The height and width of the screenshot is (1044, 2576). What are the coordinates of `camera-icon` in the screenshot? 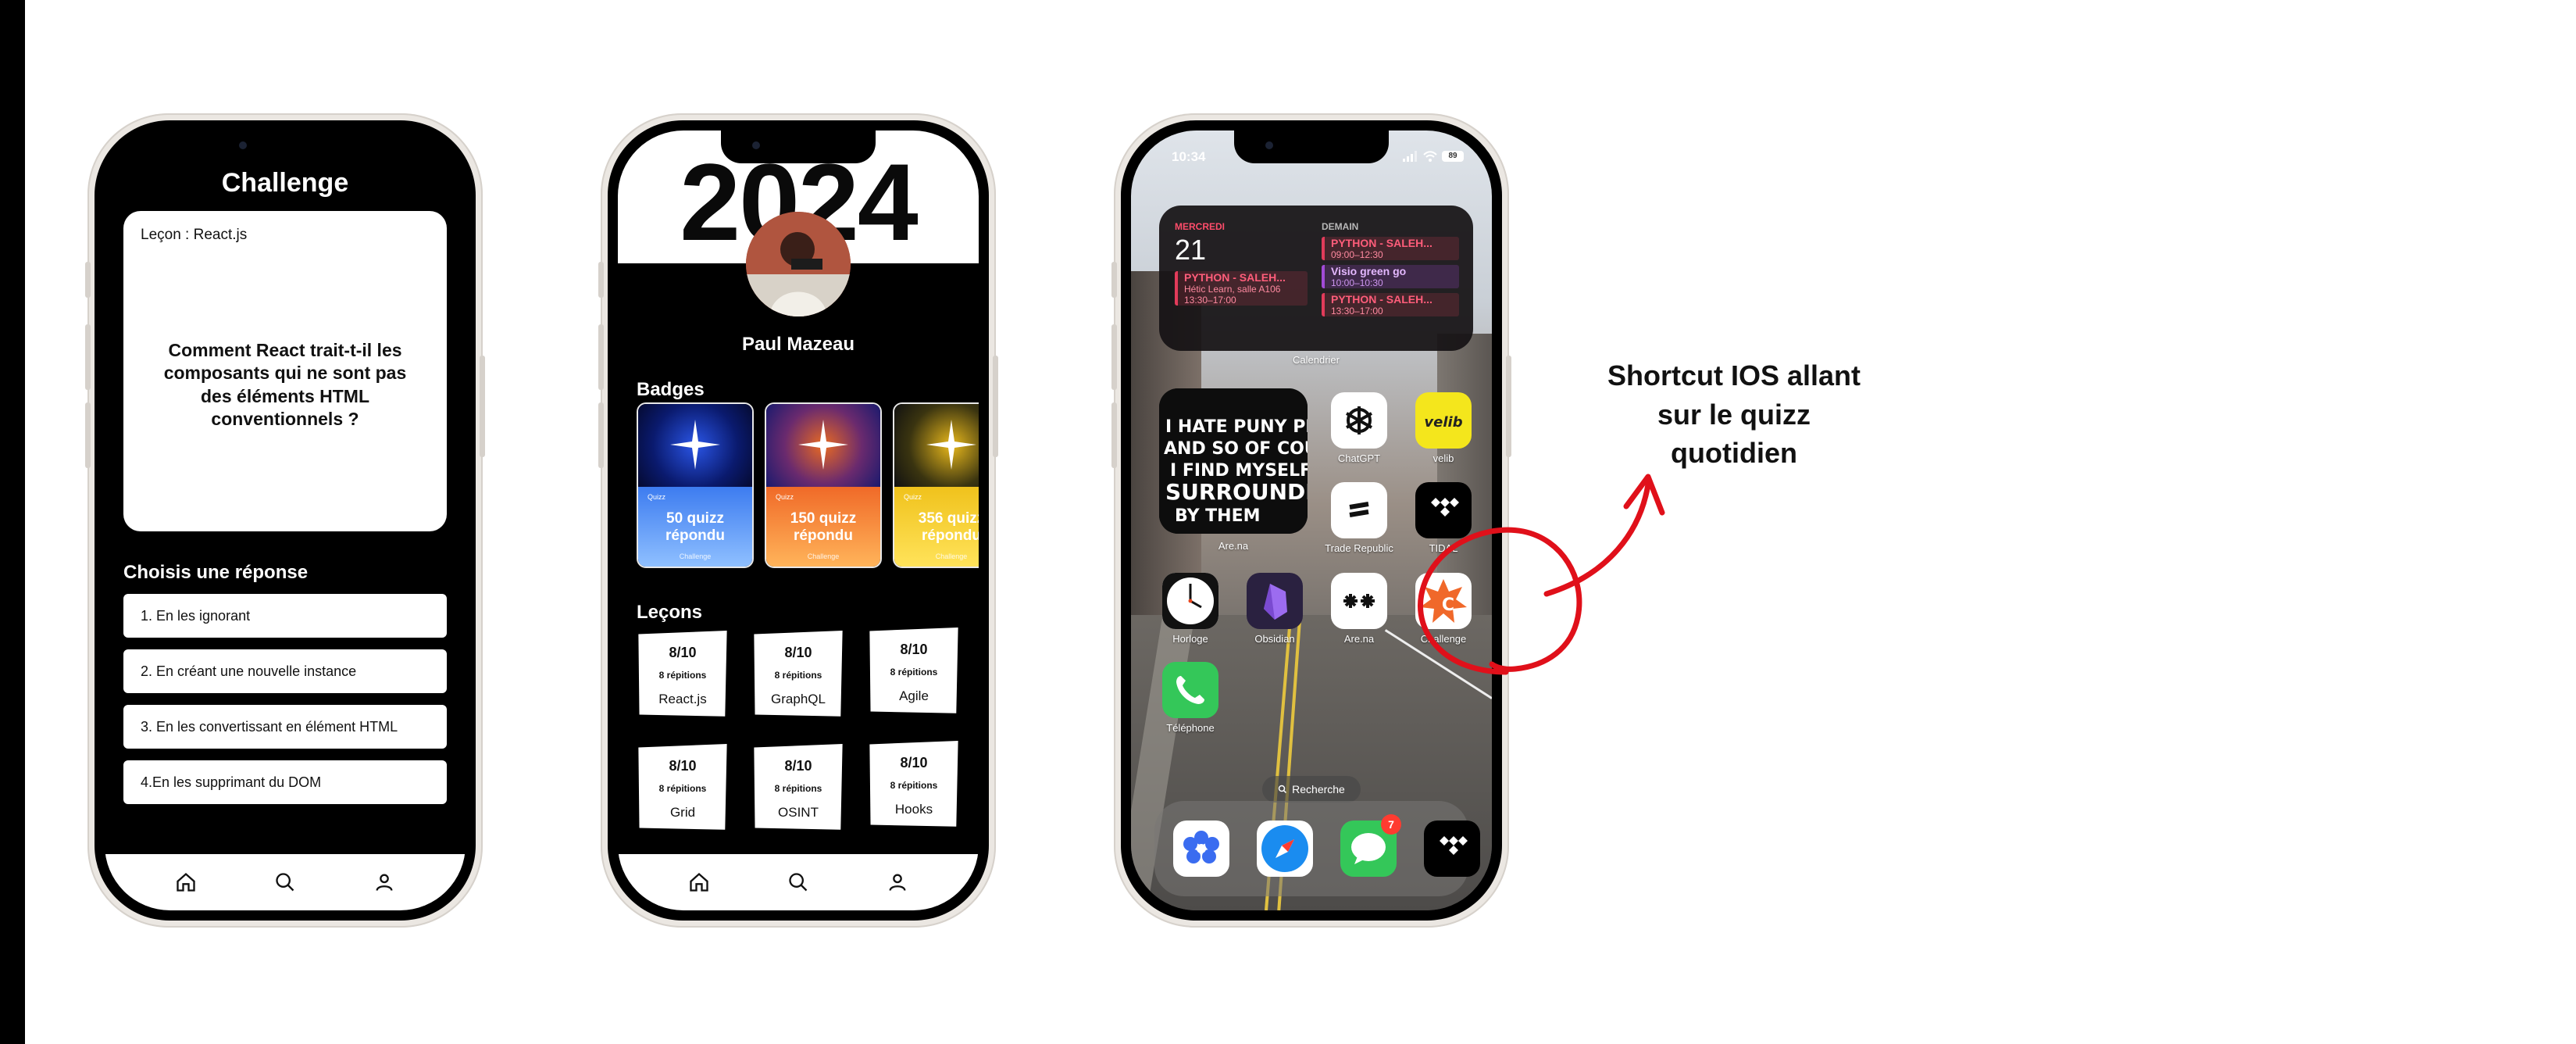 It's located at (756, 145).